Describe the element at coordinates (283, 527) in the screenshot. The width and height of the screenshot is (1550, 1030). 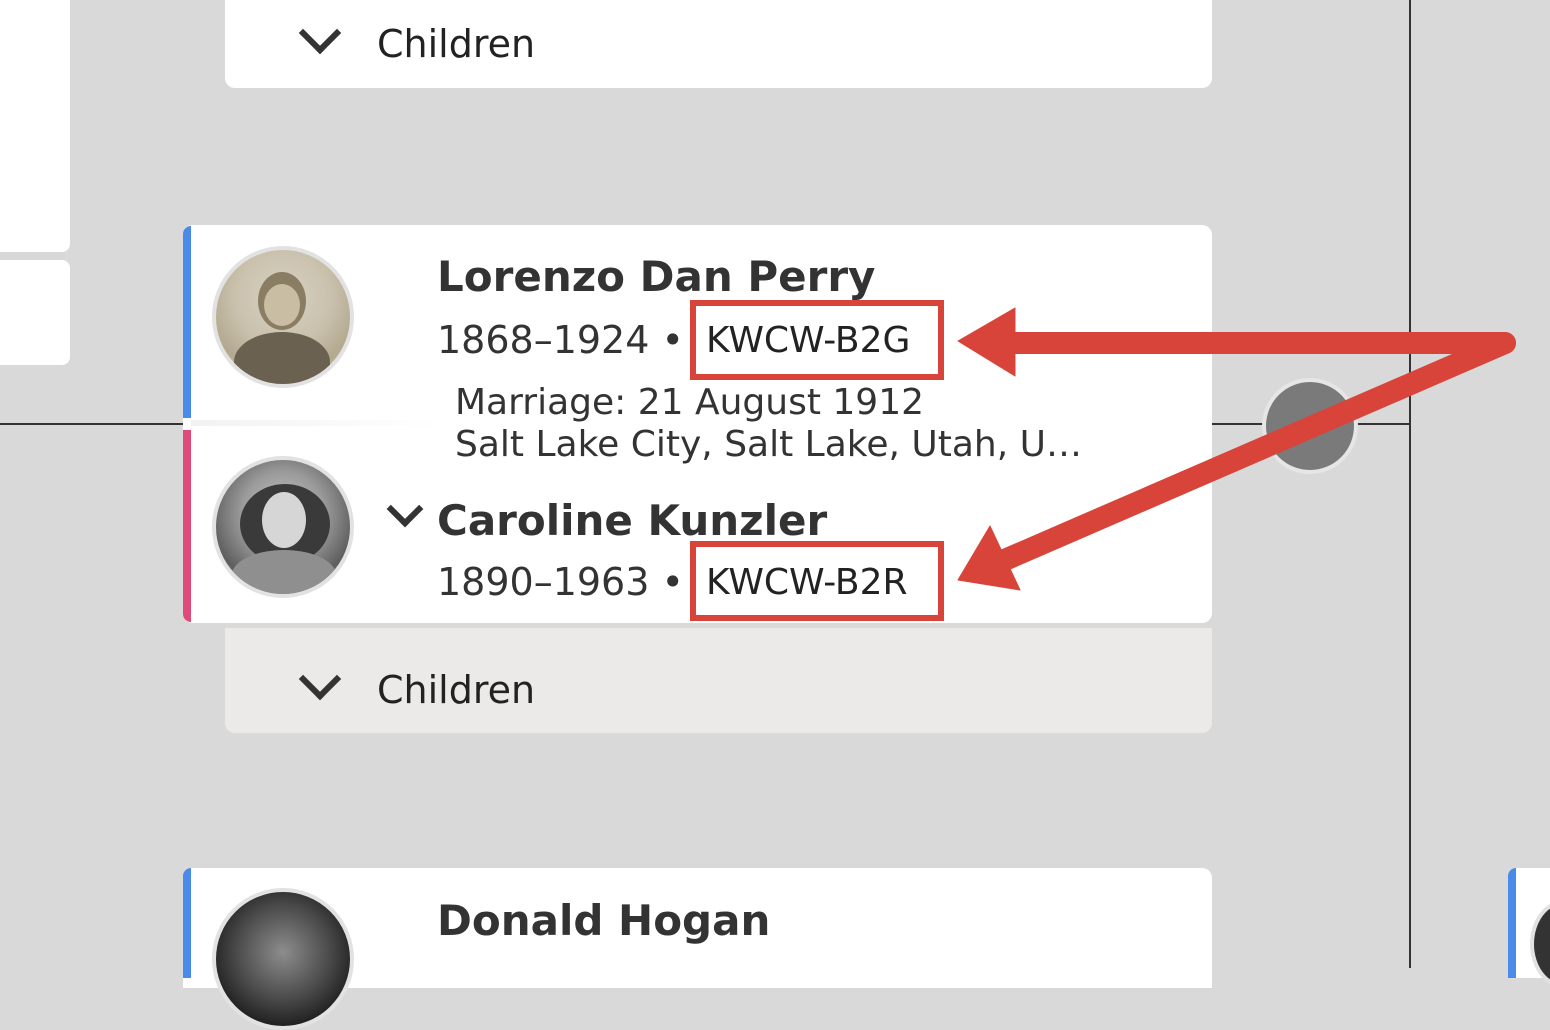
I see `avatar-wife` at that location.